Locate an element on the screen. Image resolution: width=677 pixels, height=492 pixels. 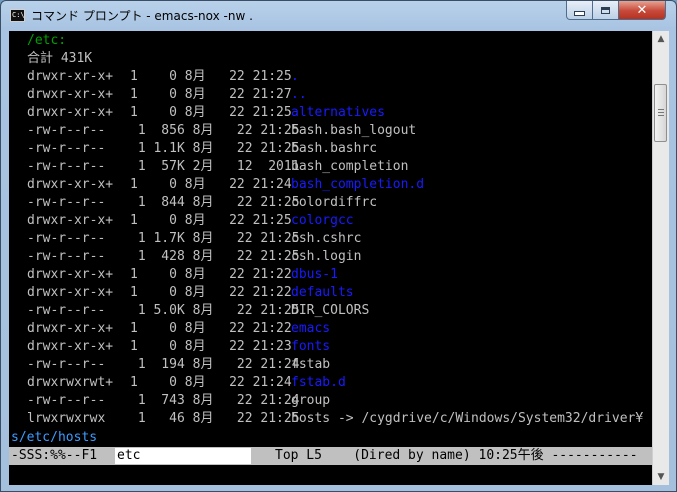
dired-entry-details: 1 844 8月 22 21:25 is located at coordinates (215, 202).